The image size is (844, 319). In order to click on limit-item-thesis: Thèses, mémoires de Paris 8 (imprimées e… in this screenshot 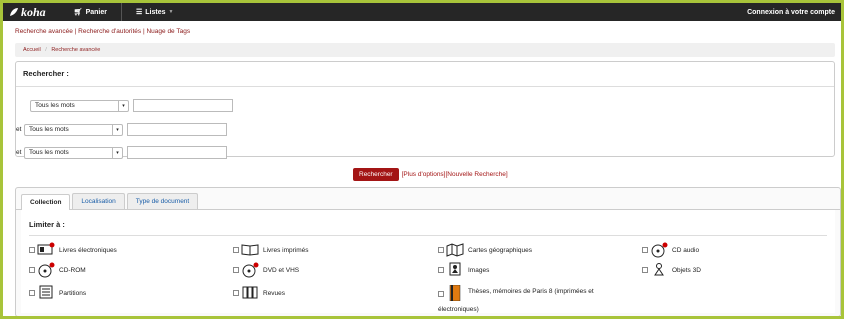, I will do `click(516, 293)`.